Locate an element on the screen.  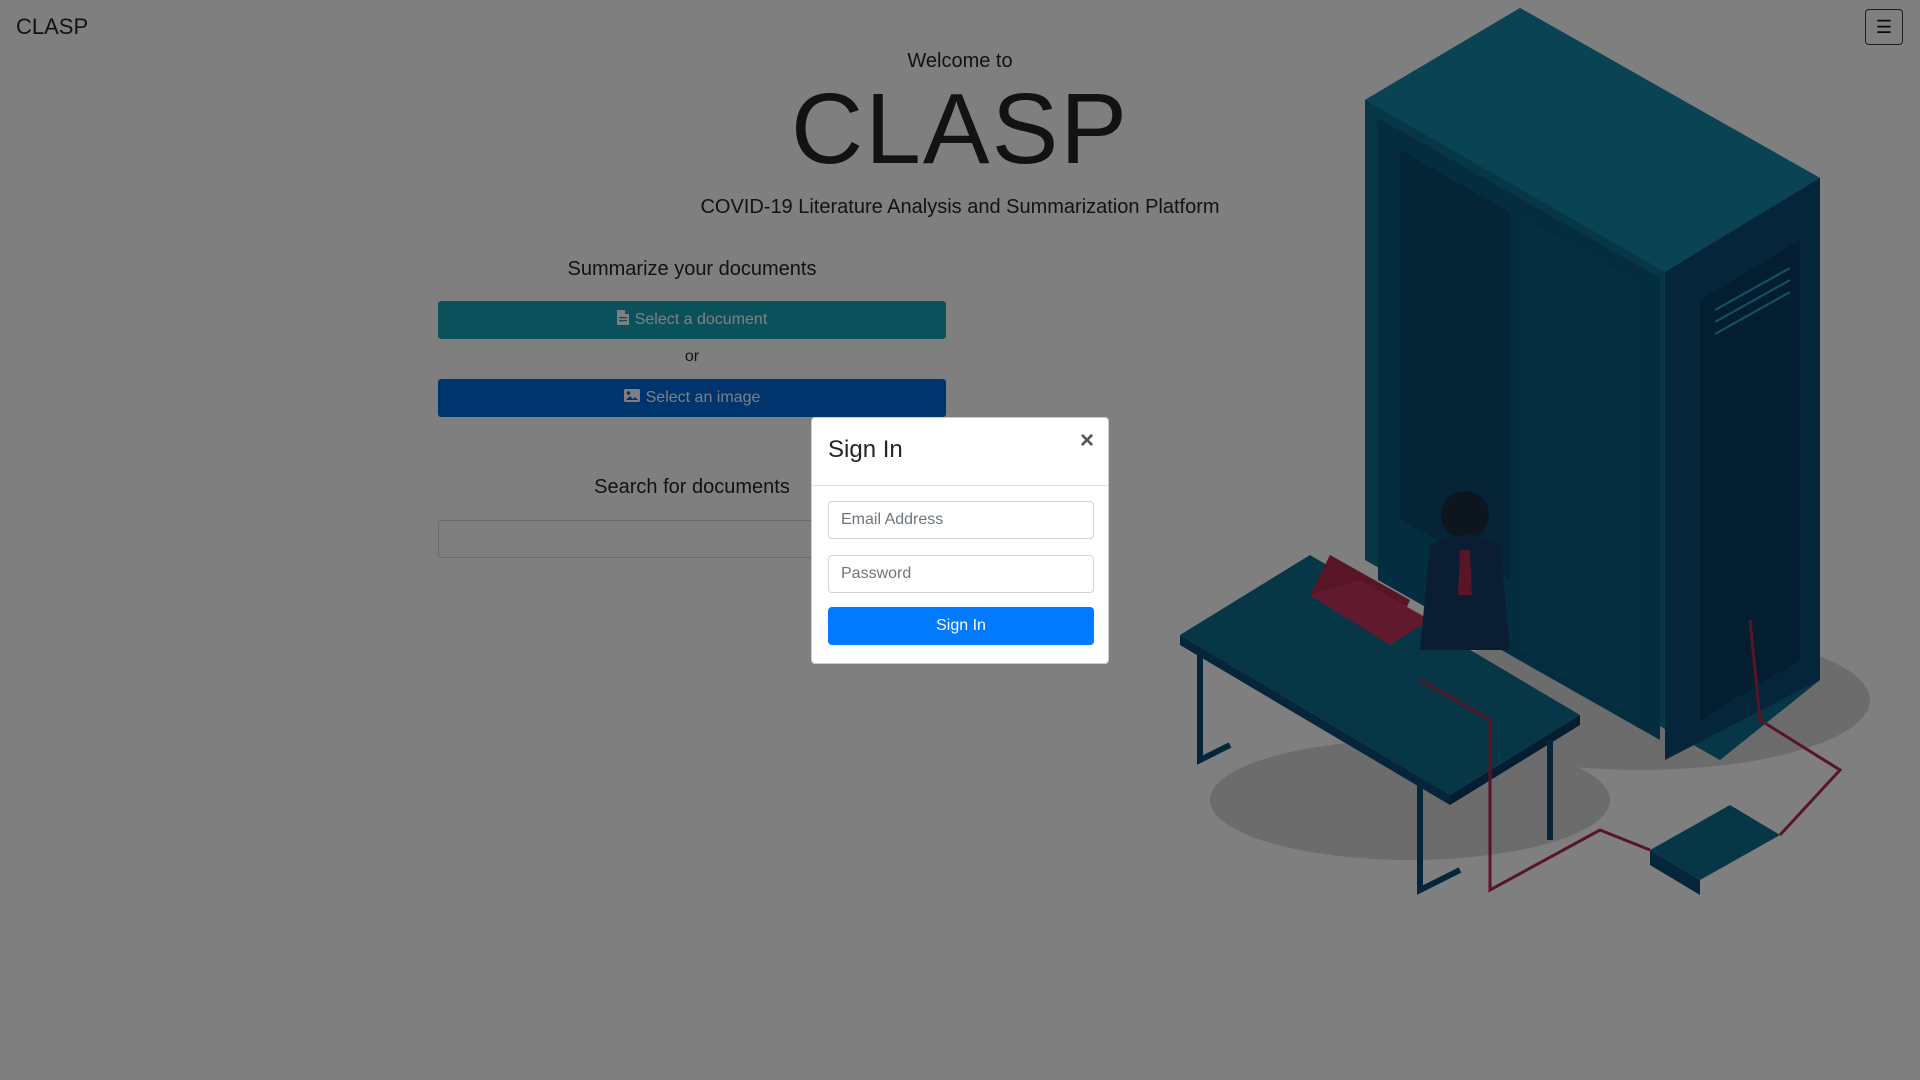
close-icon: × is located at coordinates (1086, 440).